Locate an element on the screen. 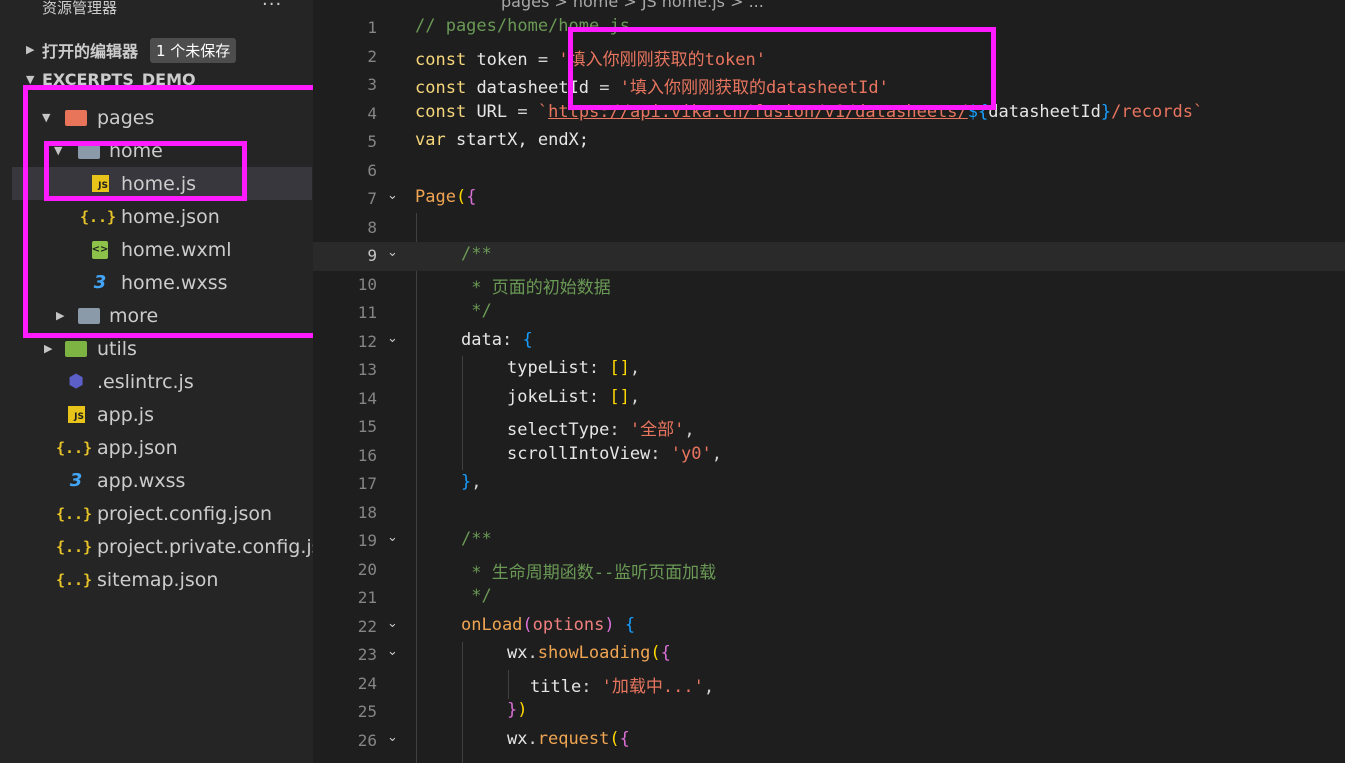 This screenshot has height=763, width=1345. code-line: 1 // pages/home/home.js is located at coordinates (829, 28).